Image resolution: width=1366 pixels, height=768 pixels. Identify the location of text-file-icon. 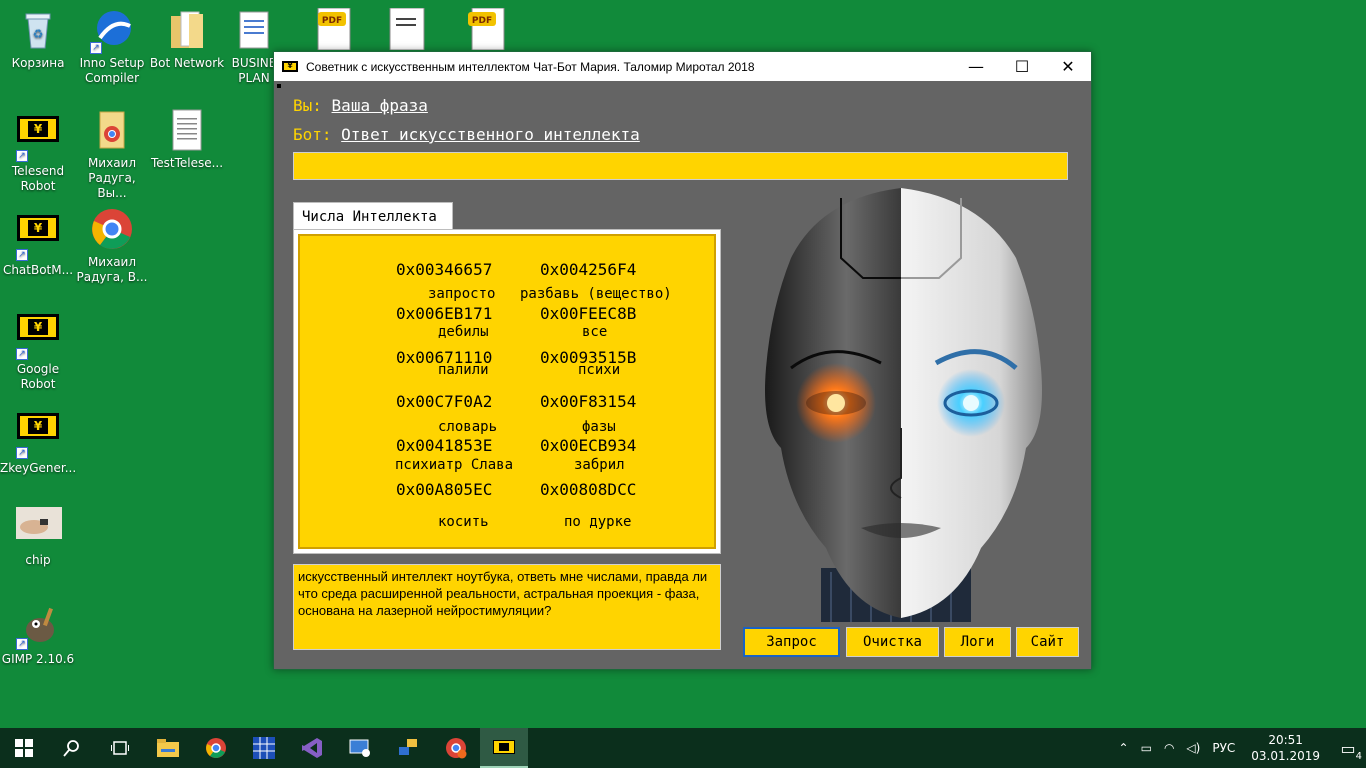
(187, 130).